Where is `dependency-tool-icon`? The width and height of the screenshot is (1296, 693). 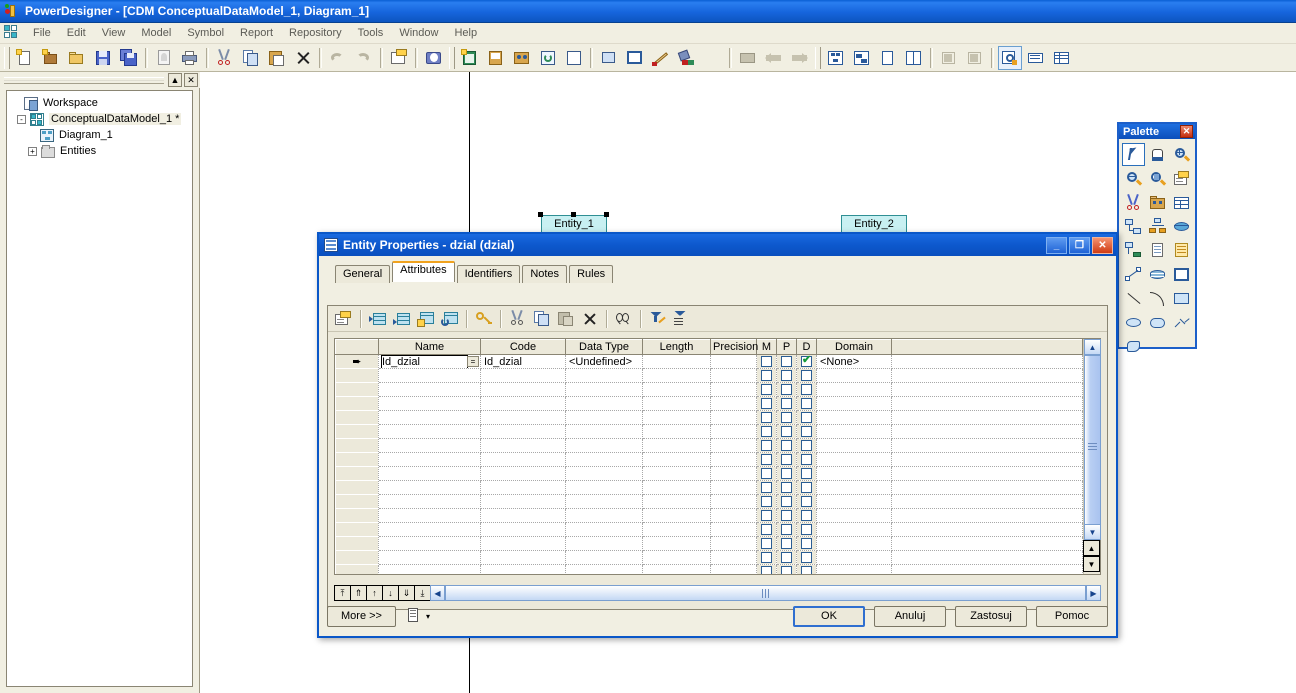
dependency-tool-icon is located at coordinates (1133, 274).